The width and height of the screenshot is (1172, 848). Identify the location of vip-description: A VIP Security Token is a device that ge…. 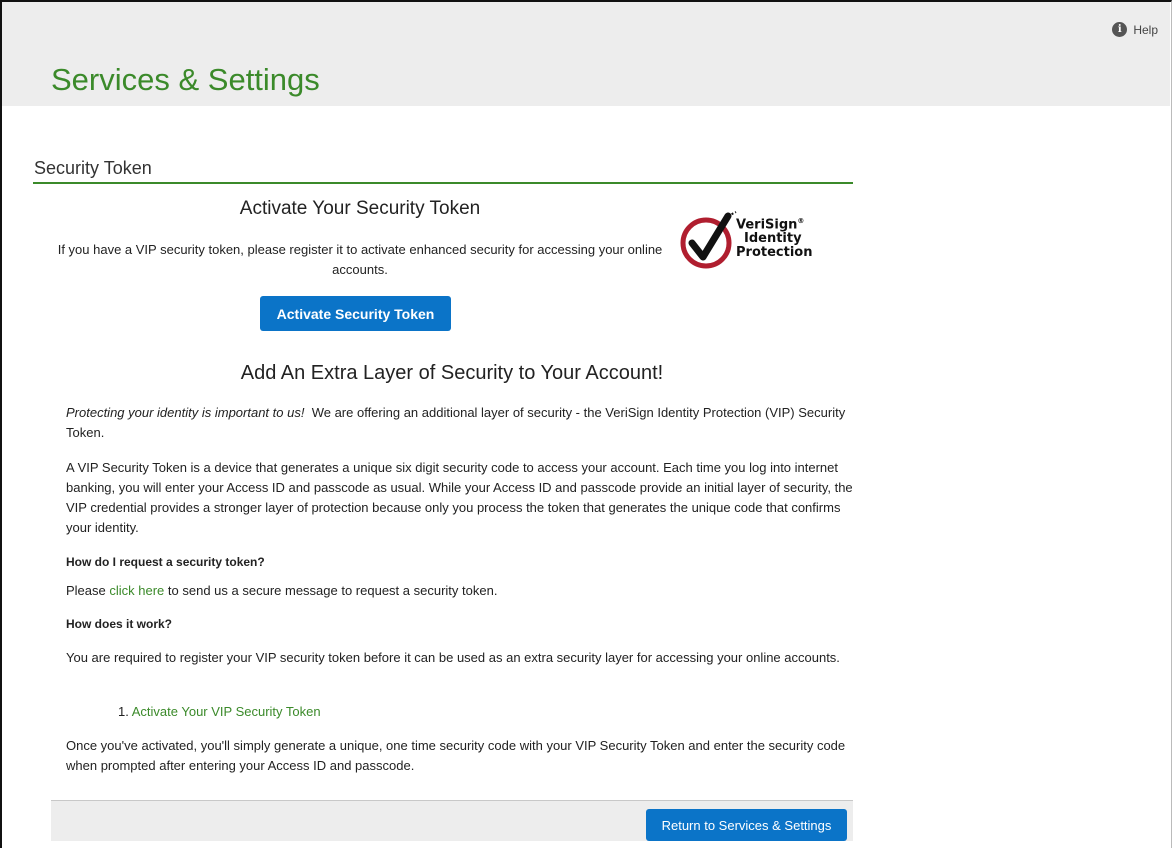
(459, 497).